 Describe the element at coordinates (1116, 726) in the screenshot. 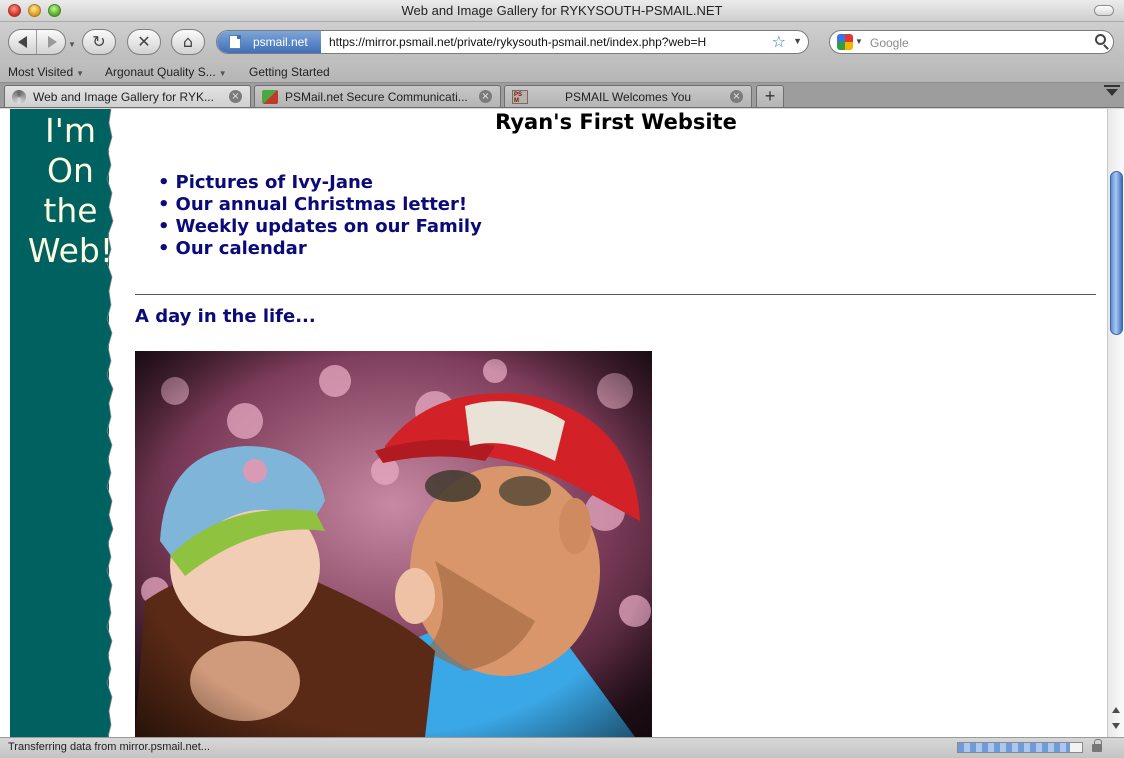

I see `scroll-down-arrow-icon` at that location.